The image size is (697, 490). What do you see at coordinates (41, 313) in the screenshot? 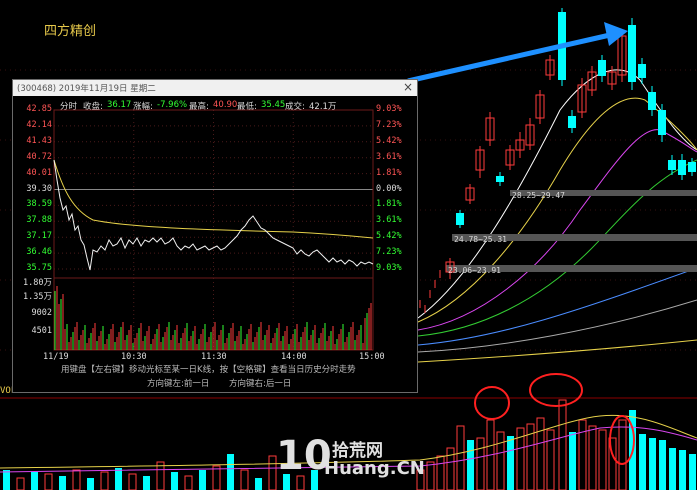
I see `volume-axis-label: 9002` at bounding box center [41, 313].